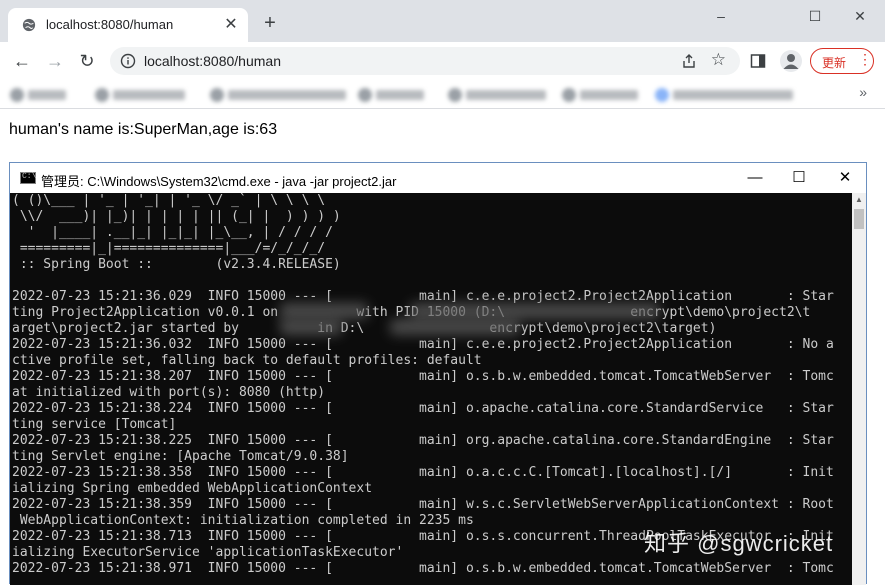  I want to click on globe-icon, so click(29, 25).